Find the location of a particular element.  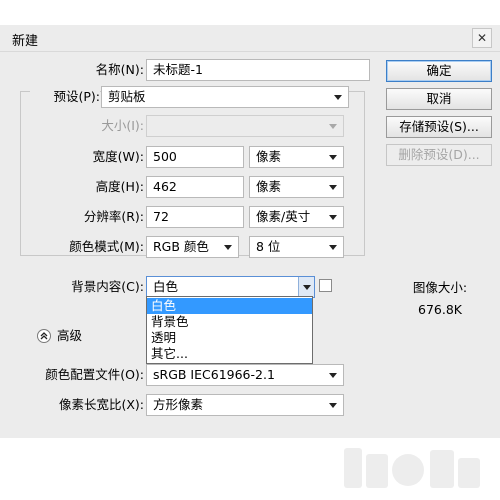

resolution-unit-value: 像素/英寸 is located at coordinates (283, 216).